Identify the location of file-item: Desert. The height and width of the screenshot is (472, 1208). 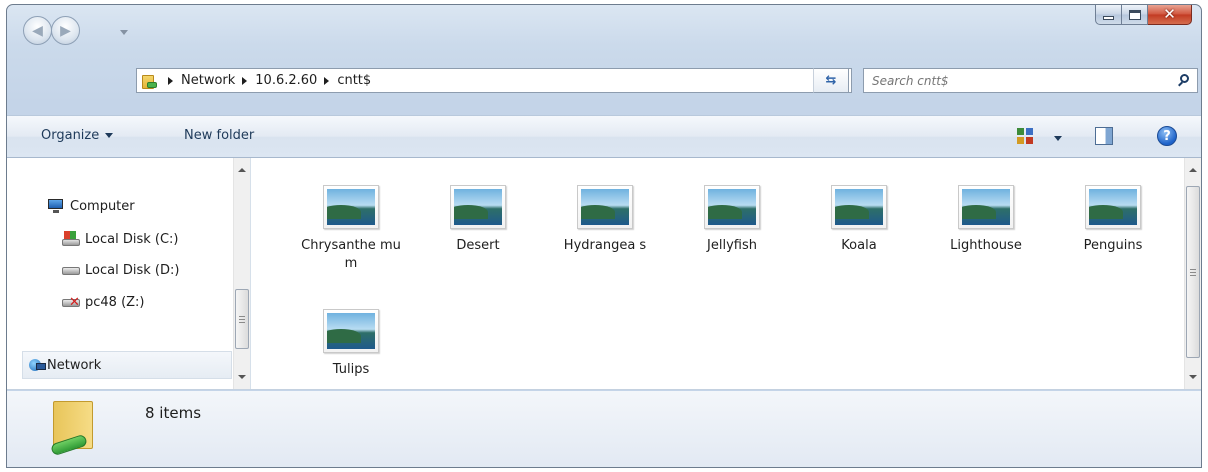
(478, 220).